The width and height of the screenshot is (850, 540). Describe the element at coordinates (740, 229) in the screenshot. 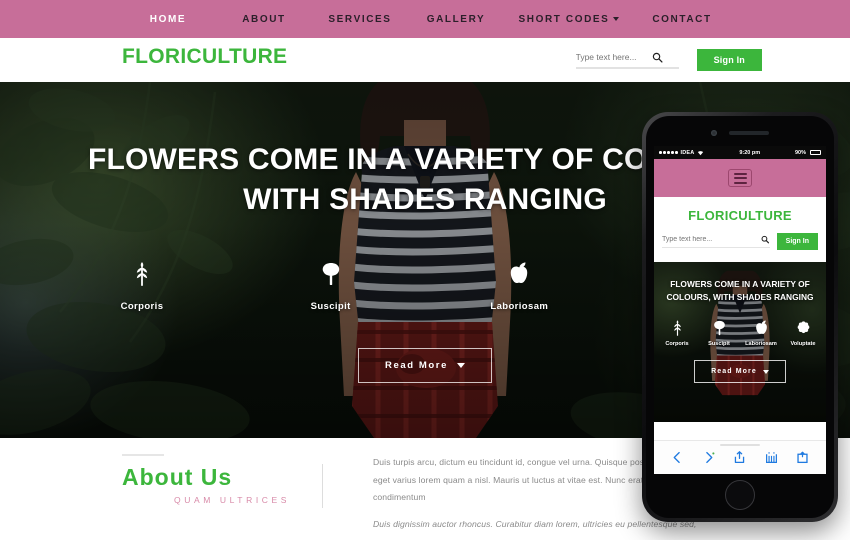

I see `phone-header: FLORICULTURE Sign In` at that location.